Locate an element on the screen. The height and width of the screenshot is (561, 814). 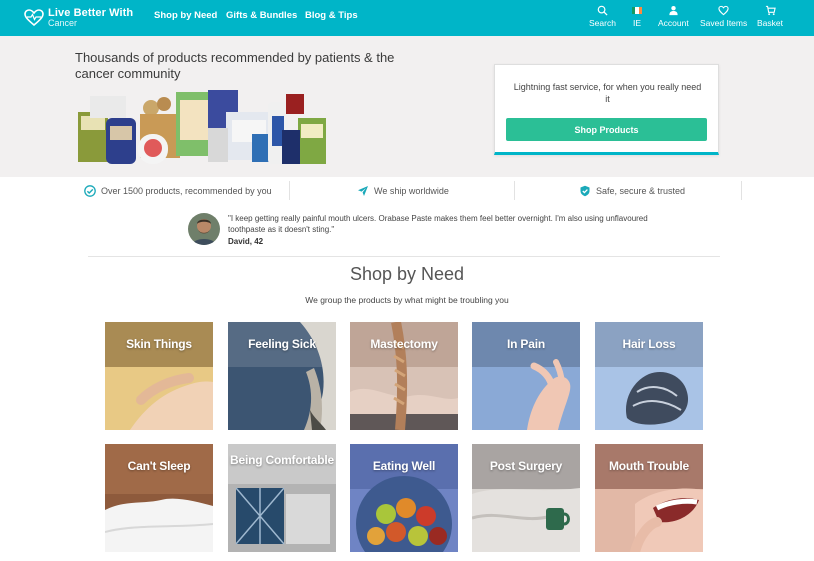
tile-mastectomy: Mastectomy is located at coordinates (404, 376).